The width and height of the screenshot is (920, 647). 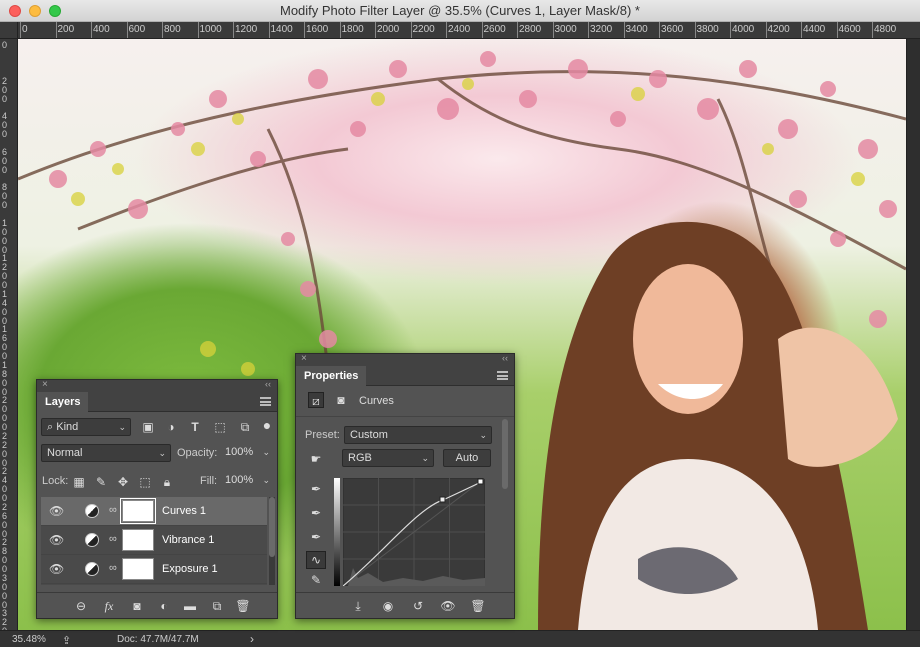 I want to click on clip-to-layer-icon: ⤓, so click(x=358, y=606).